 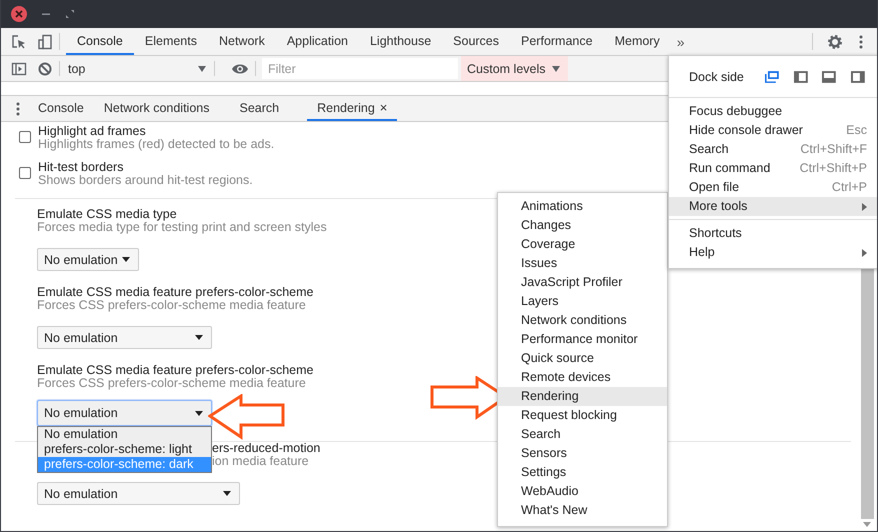 I want to click on dock-bottom-icon, so click(x=829, y=77).